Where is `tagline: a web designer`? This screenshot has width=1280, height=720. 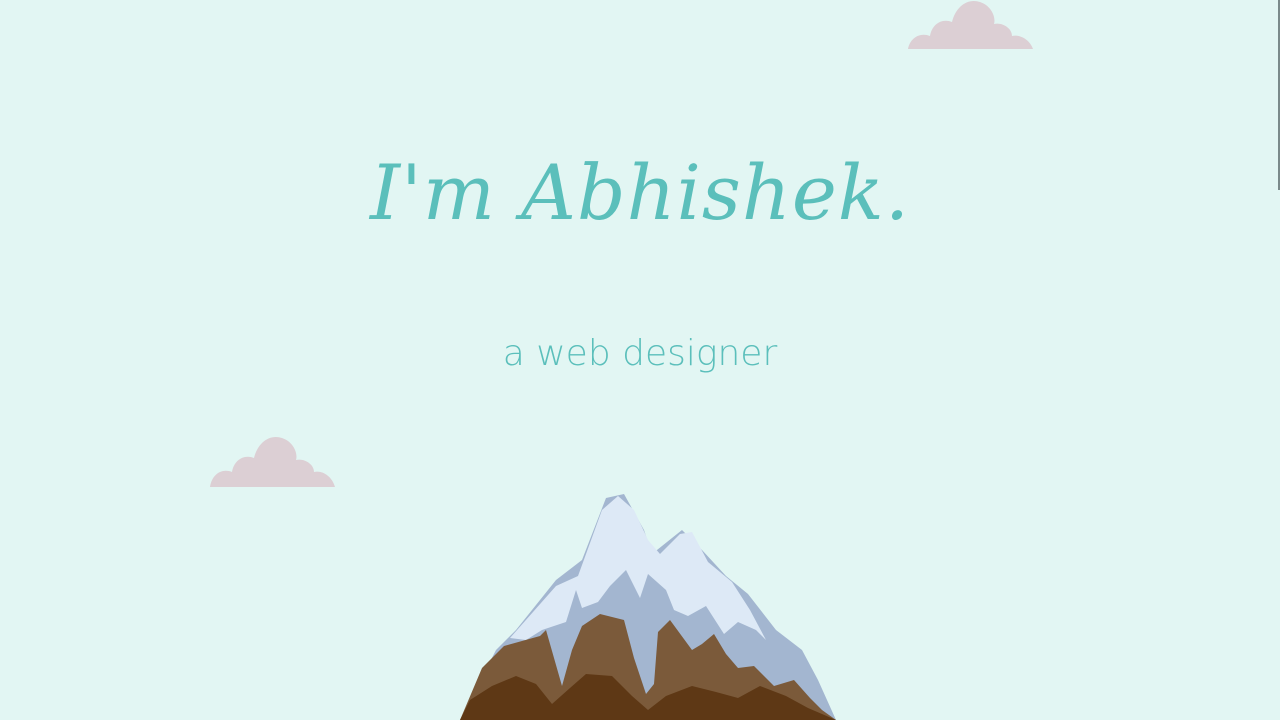
tagline: a web designer is located at coordinates (640, 353).